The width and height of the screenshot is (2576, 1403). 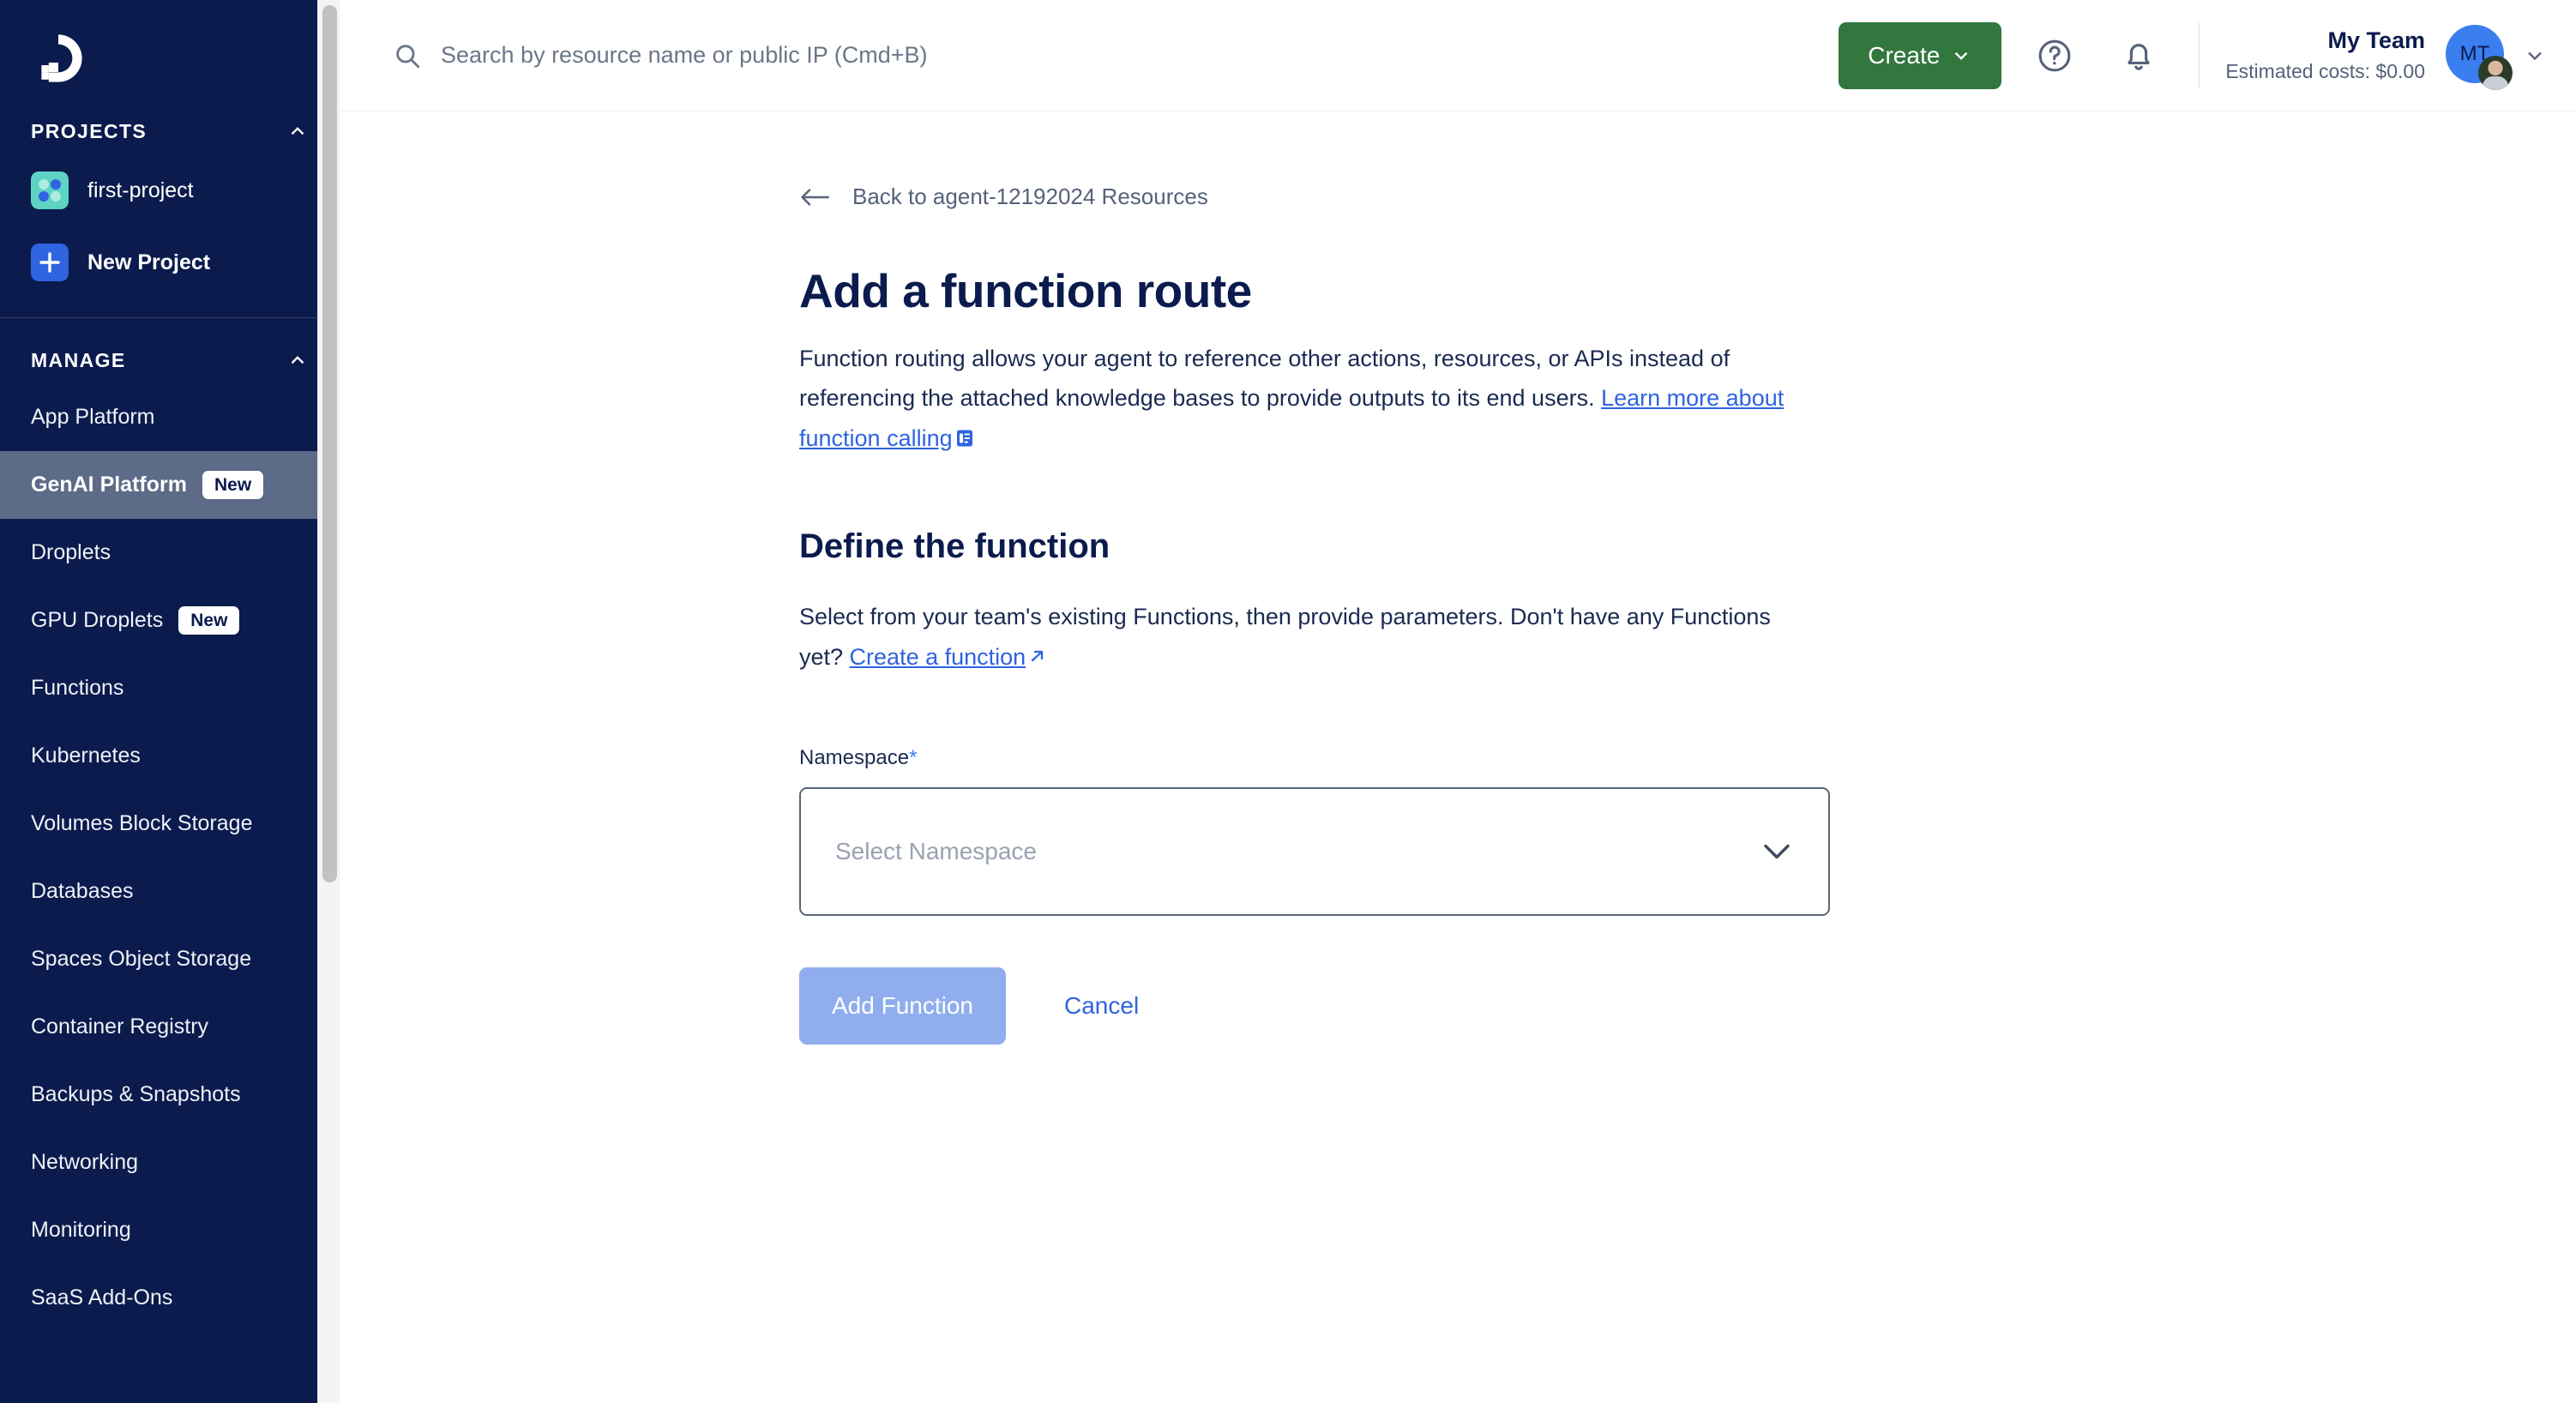 What do you see at coordinates (170, 756) in the screenshot?
I see `sidebar-item-kubernetes: Kubernetes` at bounding box center [170, 756].